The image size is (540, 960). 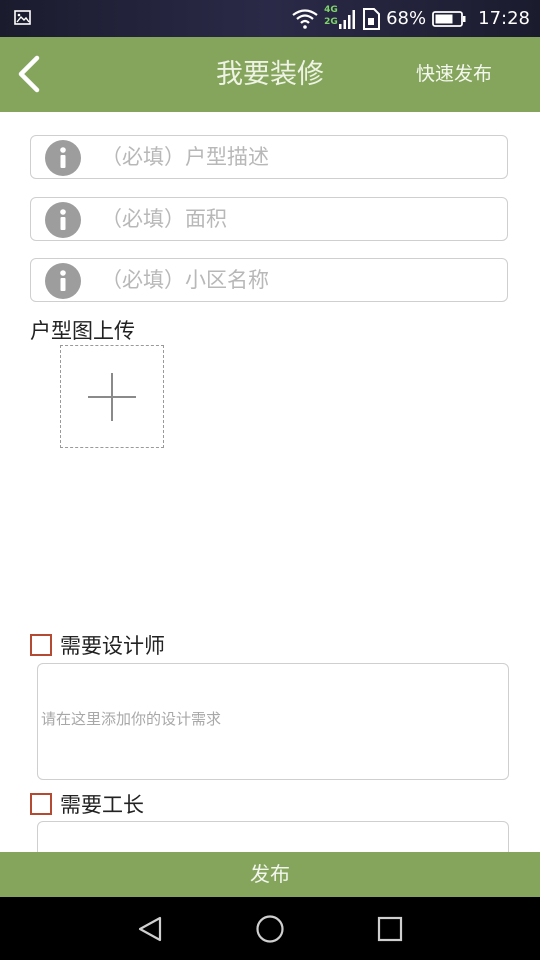 I want to click on back-button, so click(x=28, y=74).